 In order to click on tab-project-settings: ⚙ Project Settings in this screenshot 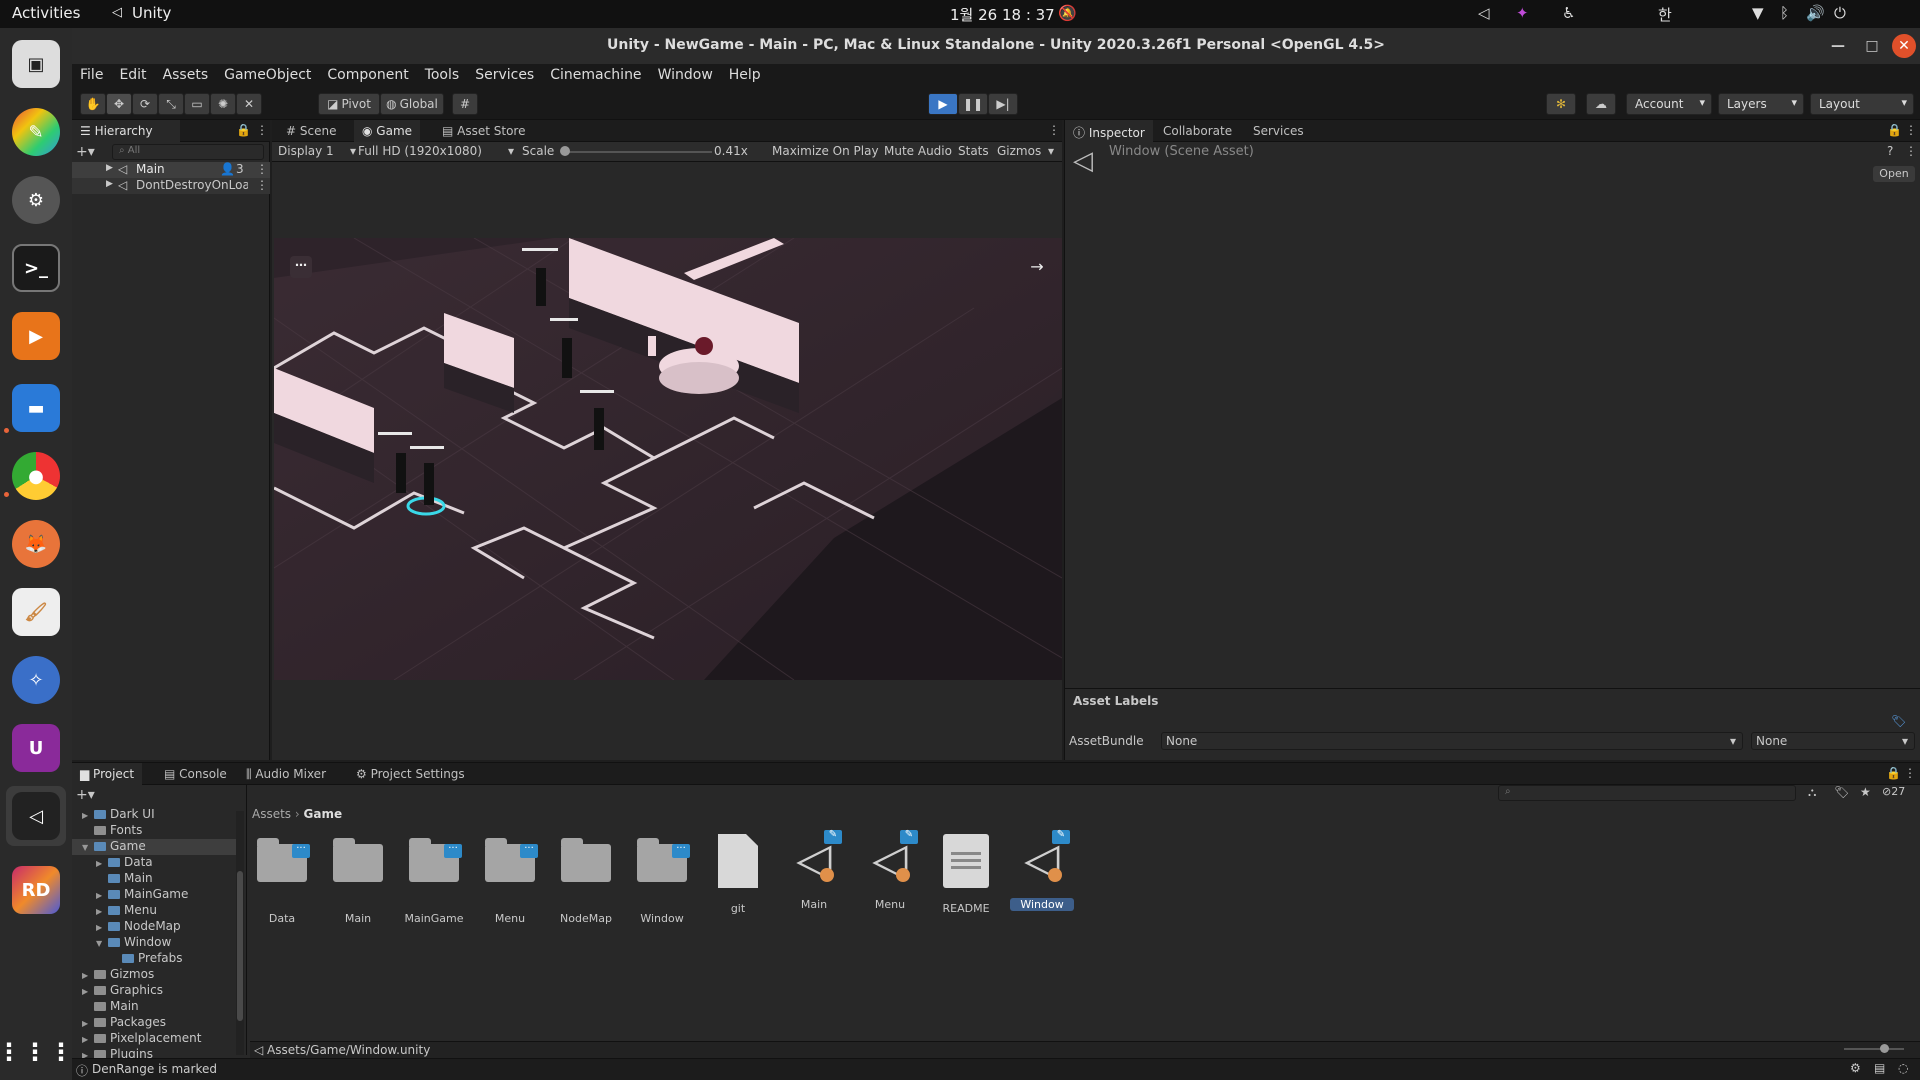, I will do `click(410, 774)`.